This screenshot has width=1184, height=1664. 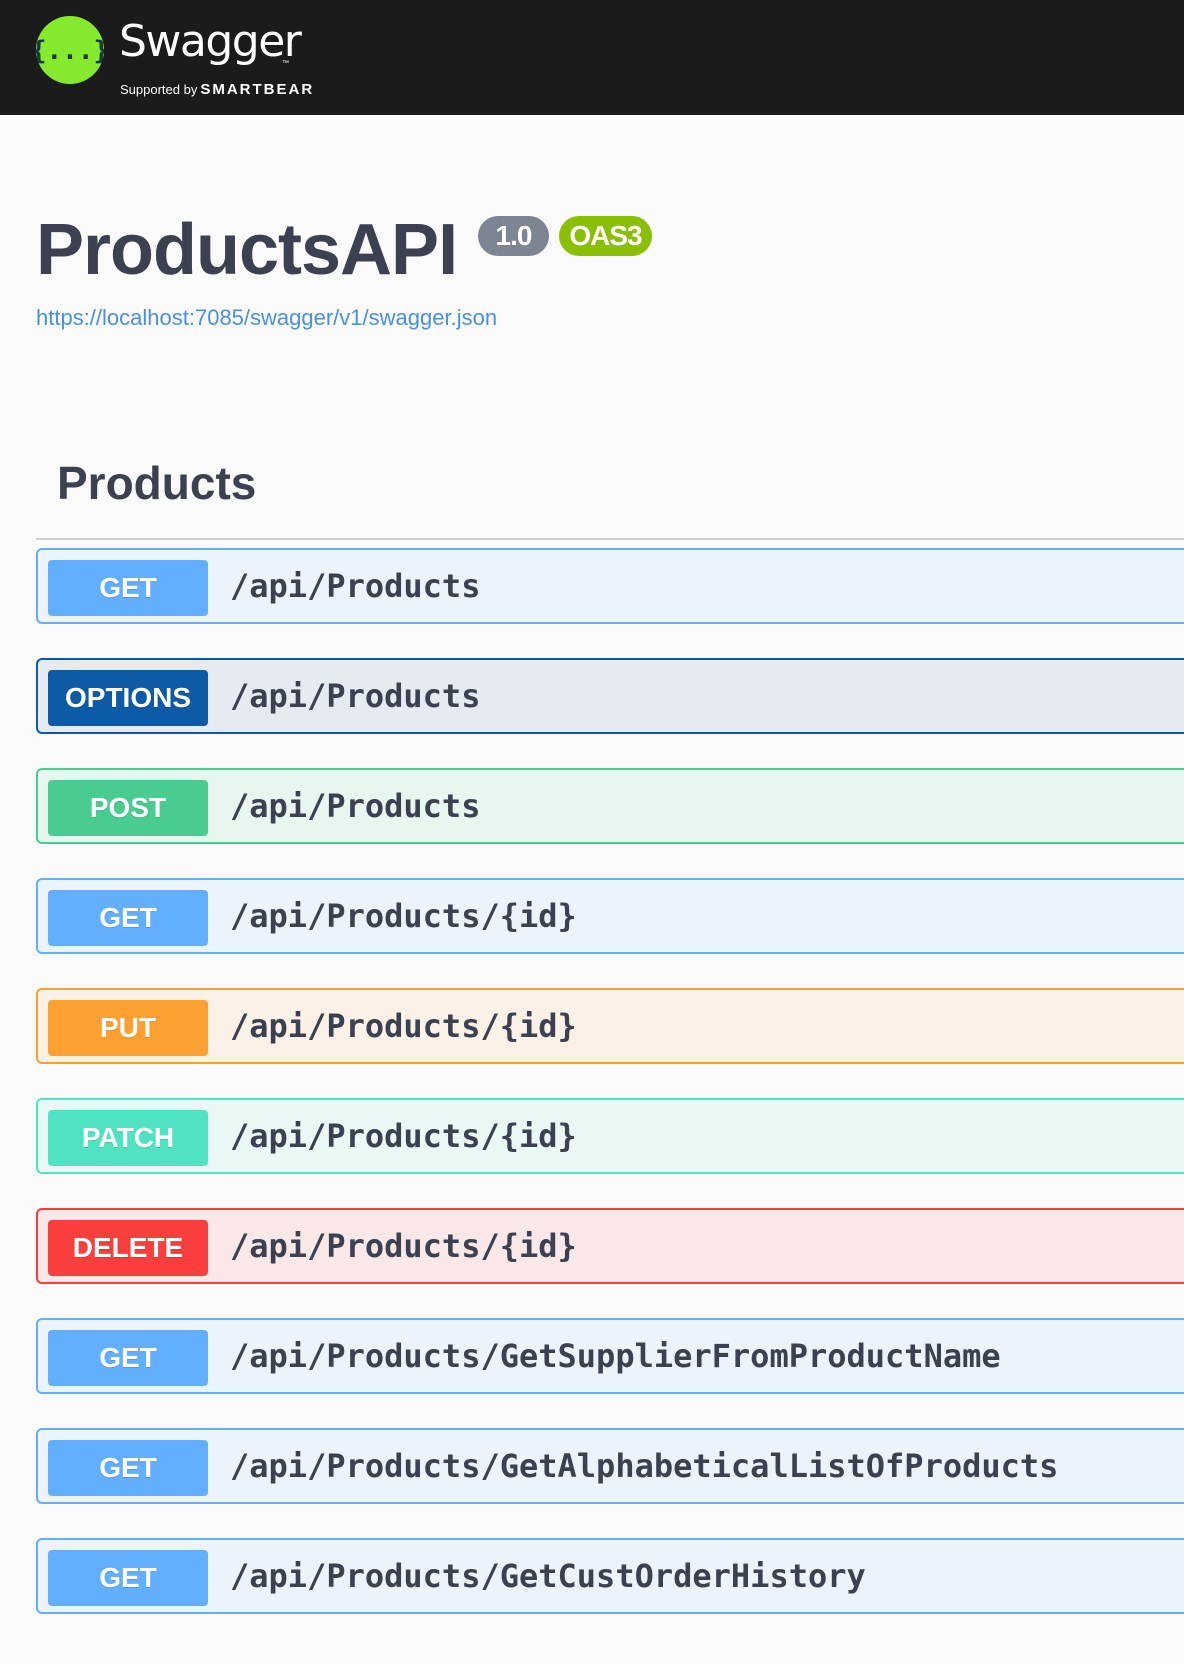 What do you see at coordinates (610, 916) in the screenshot?
I see `operation-get-product-by-id: GET /api/Products/{id}` at bounding box center [610, 916].